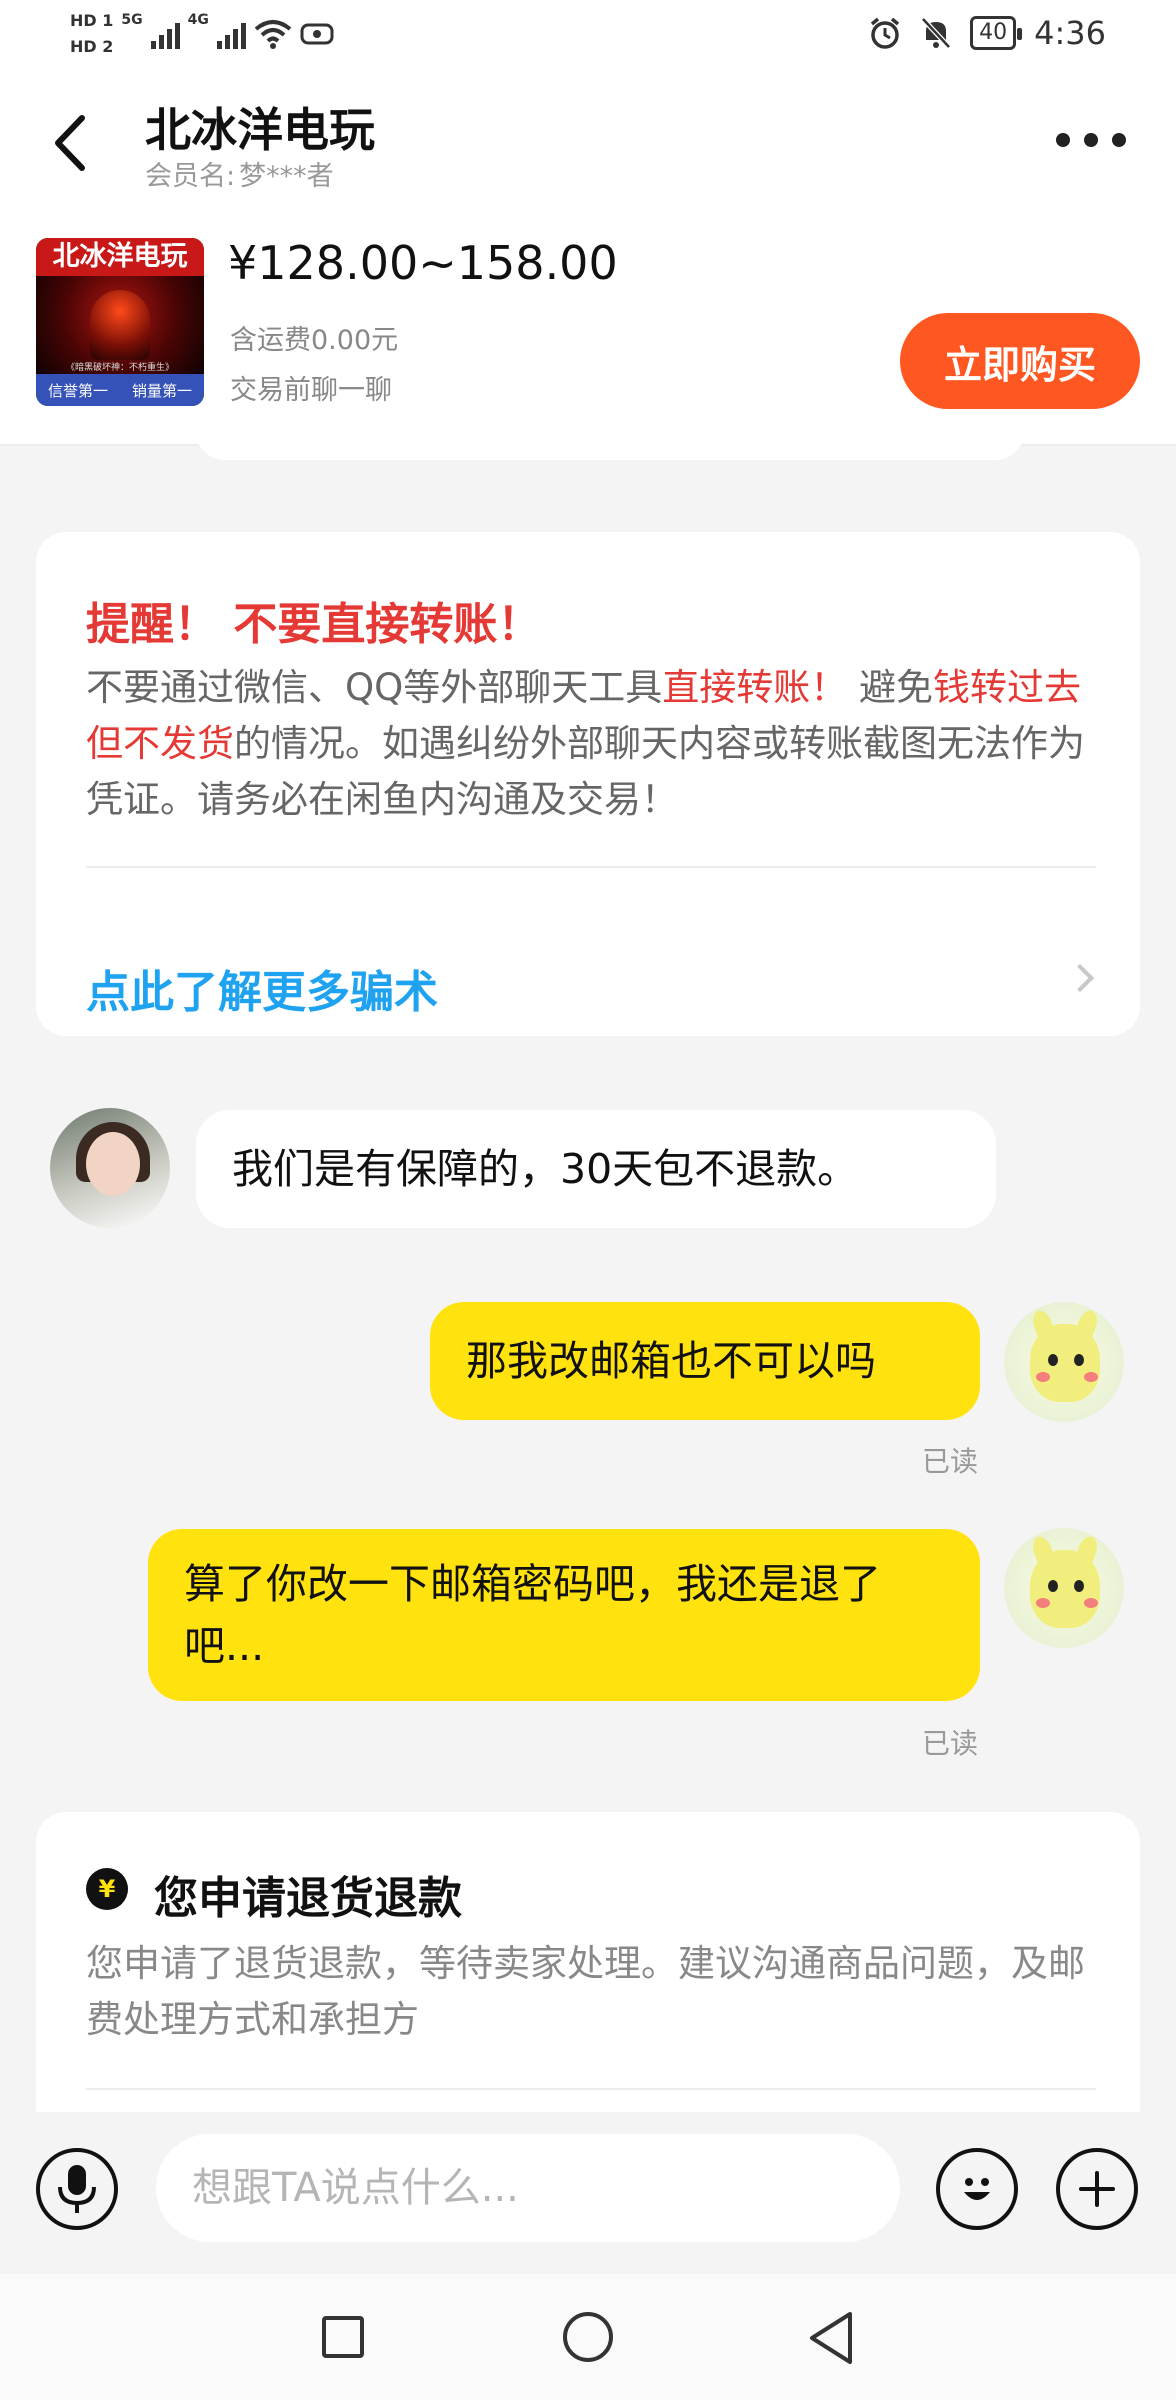  I want to click on product-price: ¥128.00~158.00, so click(423, 263).